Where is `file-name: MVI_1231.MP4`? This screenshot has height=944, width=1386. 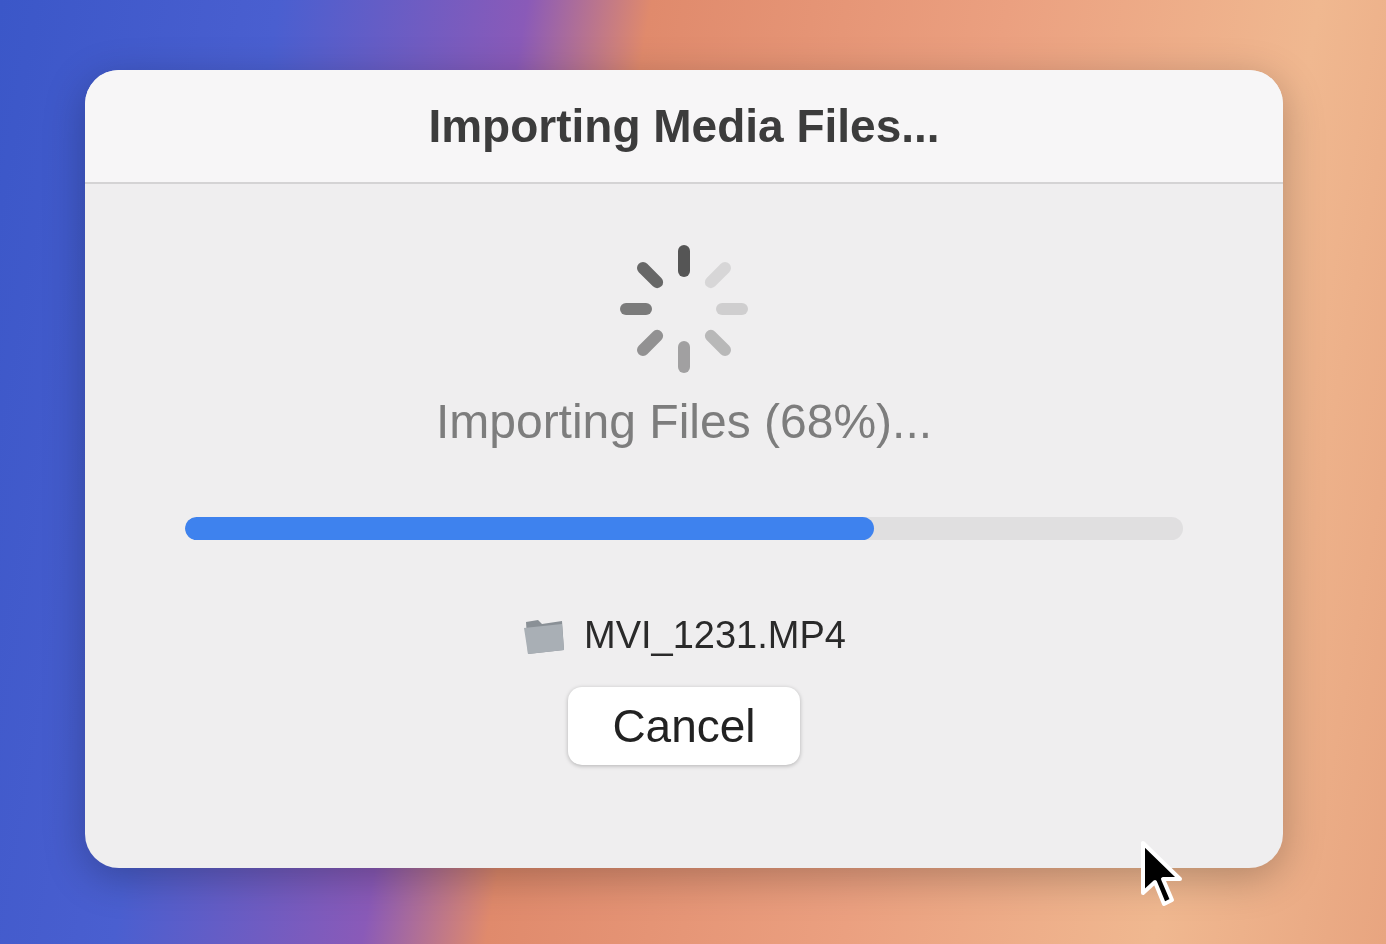
file-name: MVI_1231.MP4 is located at coordinates (715, 635).